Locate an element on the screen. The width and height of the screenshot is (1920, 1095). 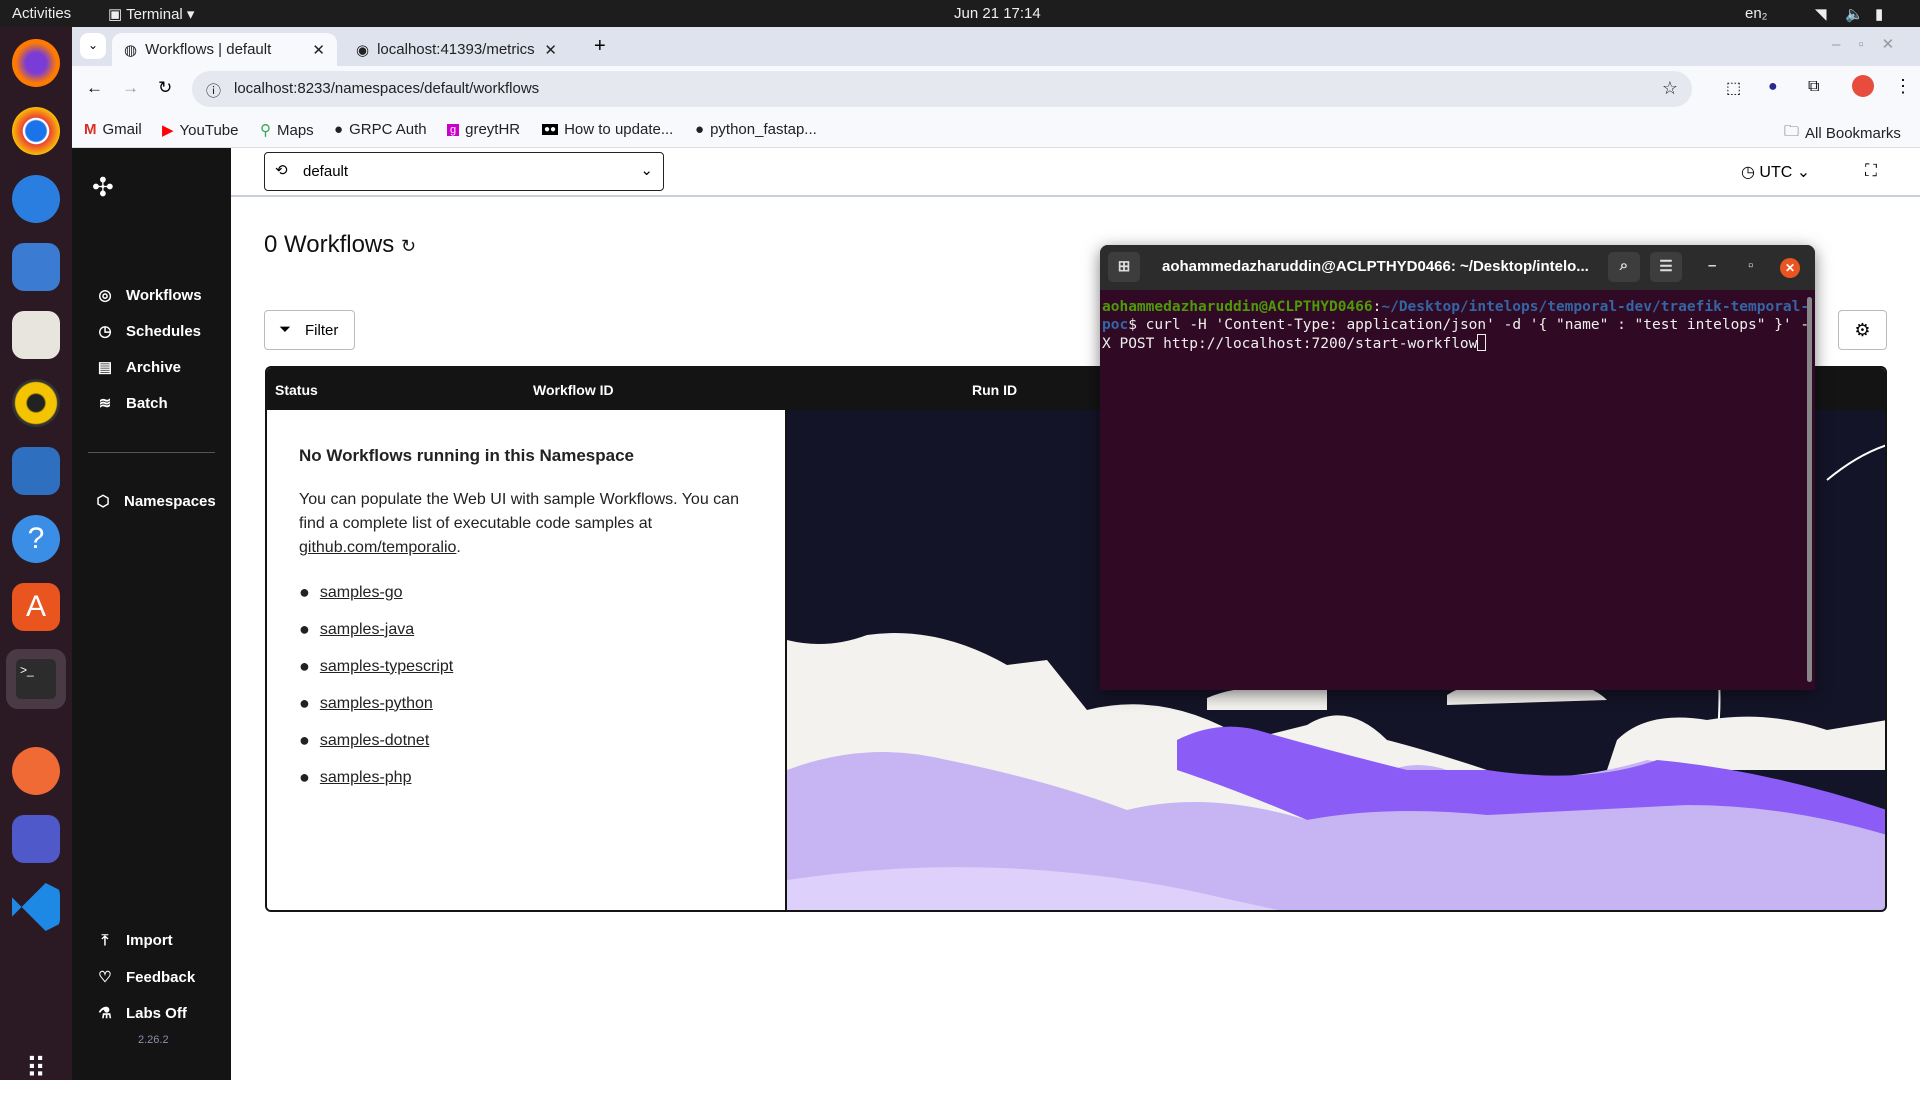
page-title: 0 Workflows ↻ is located at coordinates (340, 244).